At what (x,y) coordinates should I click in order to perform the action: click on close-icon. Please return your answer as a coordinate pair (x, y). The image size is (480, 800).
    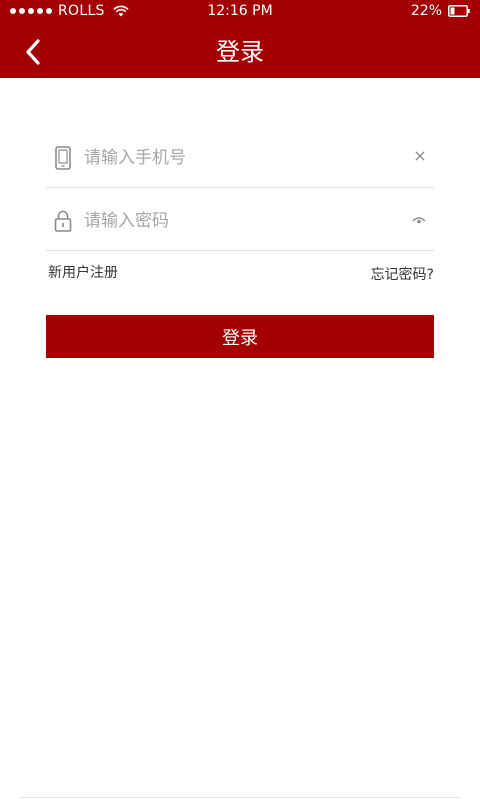
    Looking at the image, I should click on (420, 156).